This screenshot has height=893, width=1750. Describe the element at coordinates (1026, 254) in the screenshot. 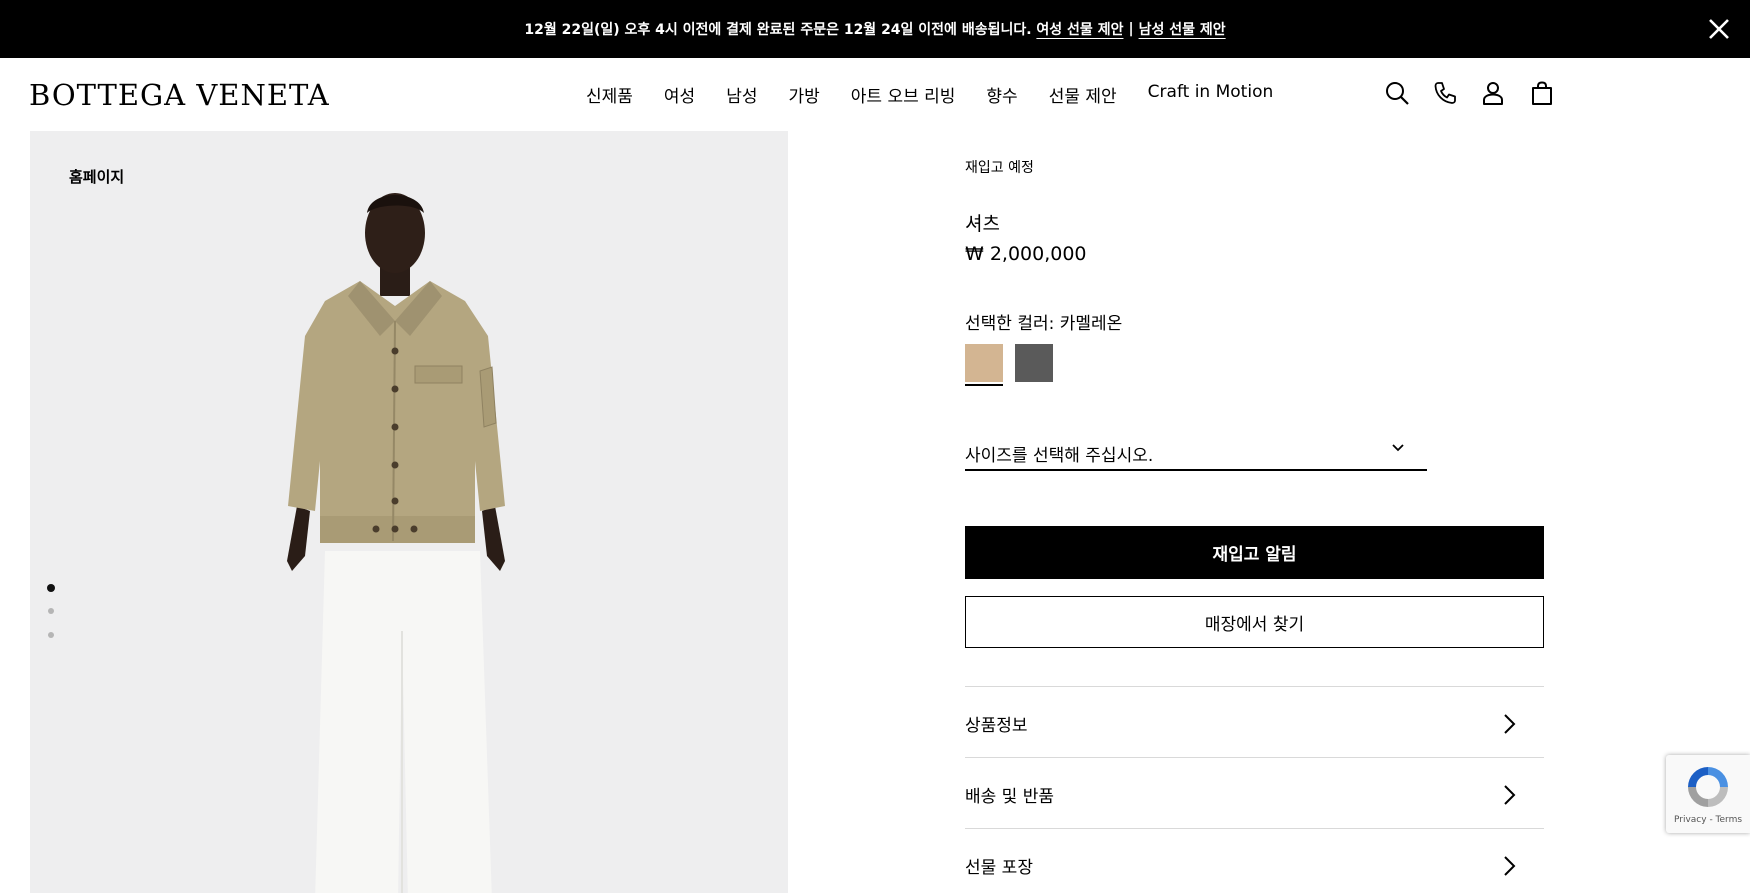

I see `product-price: ₩ 2,000,000` at that location.